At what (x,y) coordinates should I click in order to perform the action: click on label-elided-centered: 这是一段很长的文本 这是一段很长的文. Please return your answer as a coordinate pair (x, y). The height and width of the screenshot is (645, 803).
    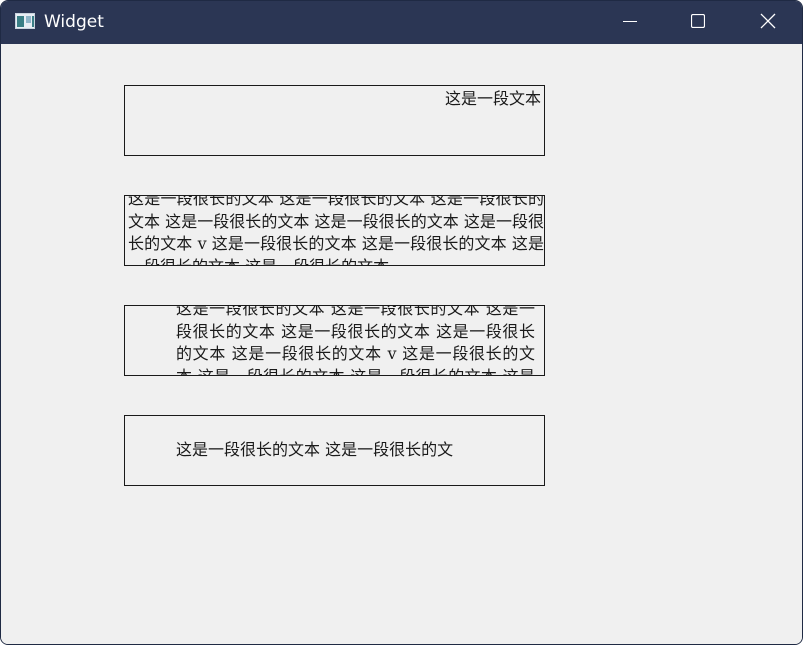
    Looking at the image, I should click on (334, 450).